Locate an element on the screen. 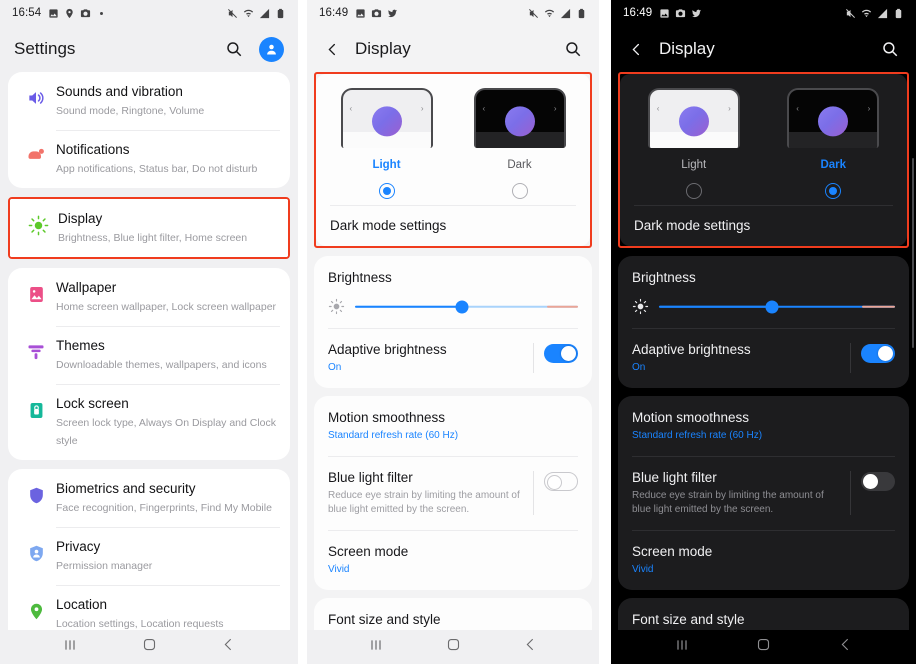  app-bar-display: Display is located at coordinates (763, 49).